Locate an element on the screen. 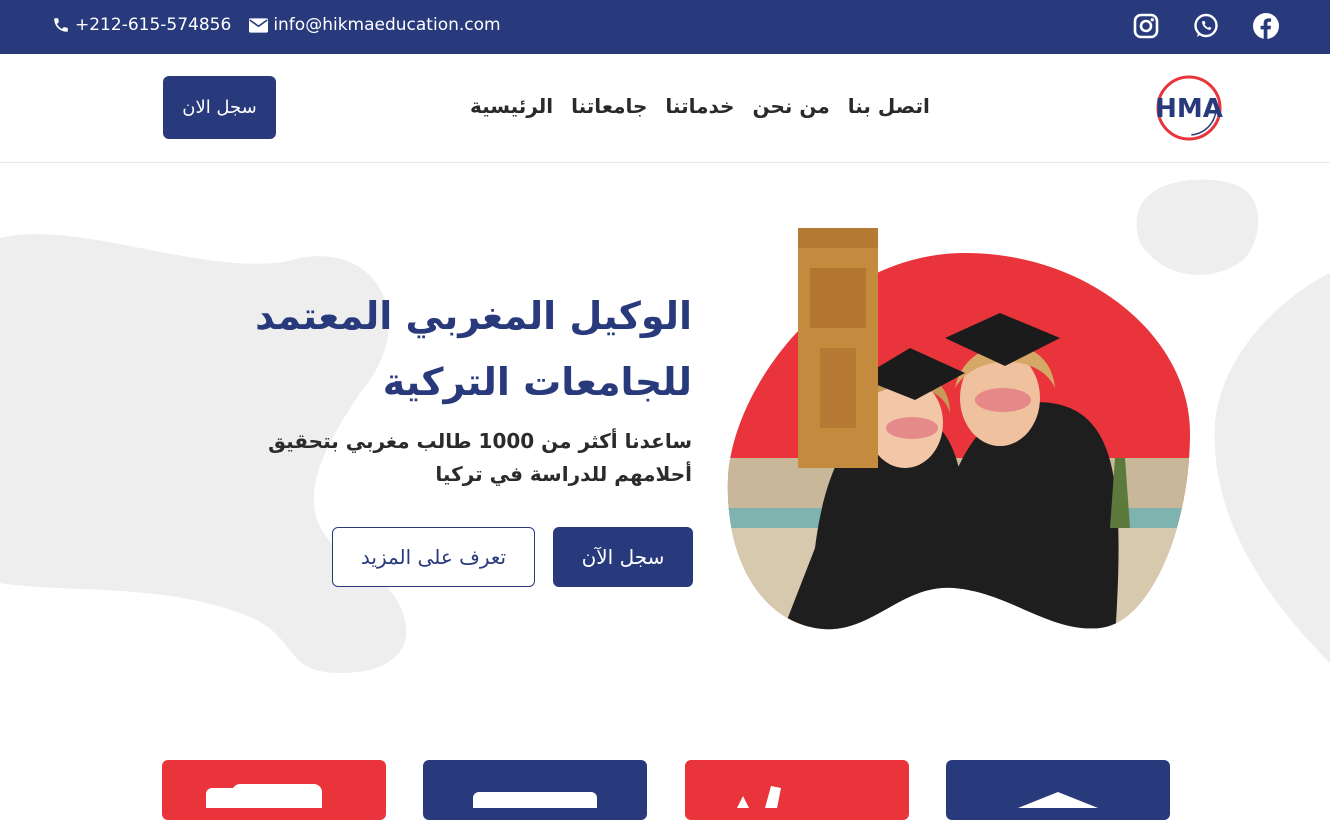  envelope-icon is located at coordinates (259, 25).